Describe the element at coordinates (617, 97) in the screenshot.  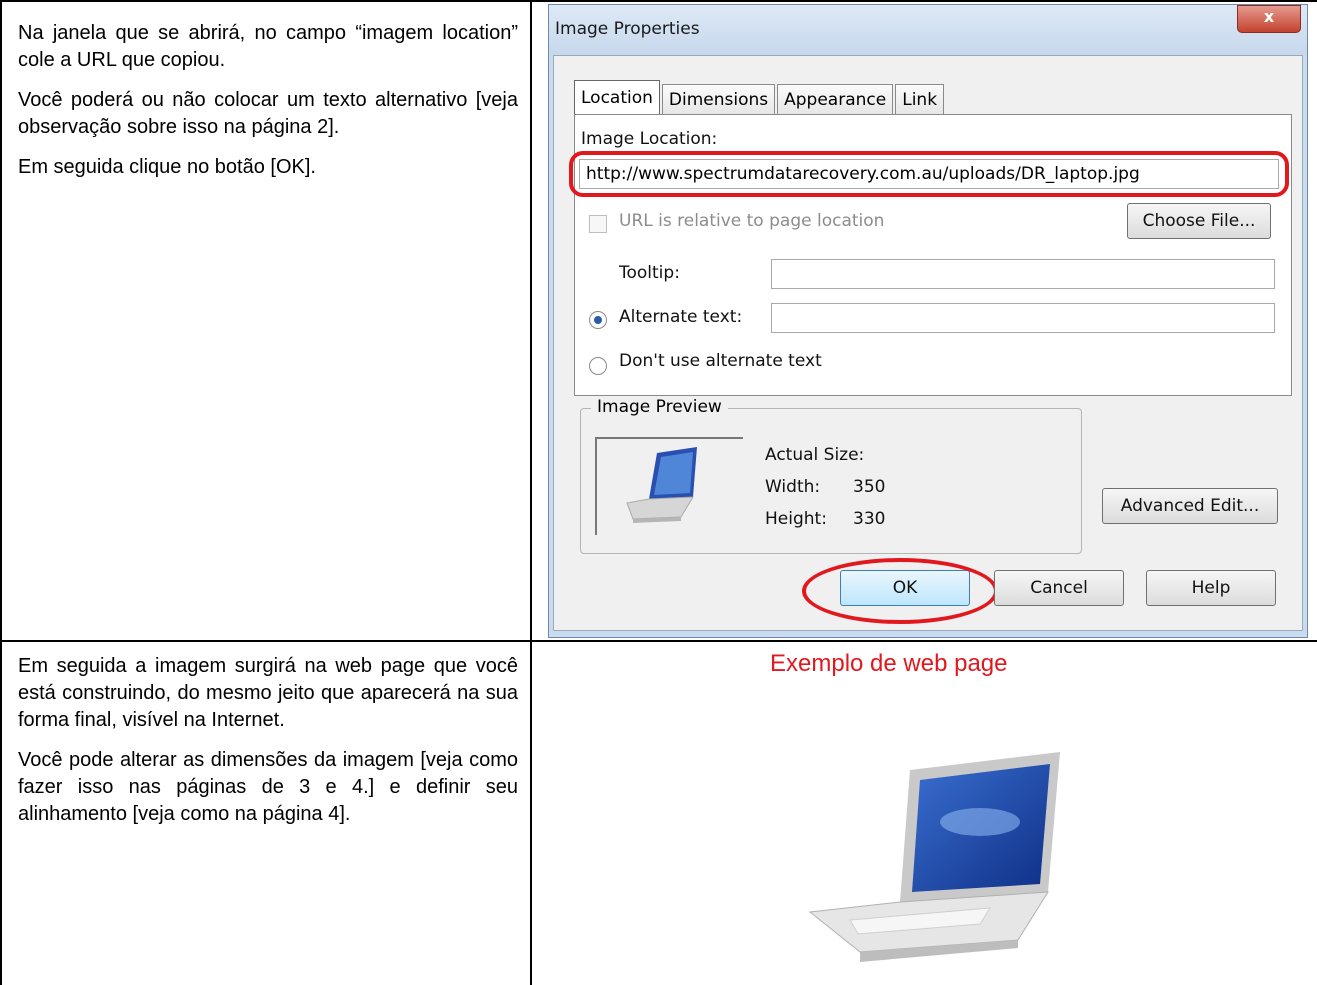
I see `tab-location: Location` at that location.